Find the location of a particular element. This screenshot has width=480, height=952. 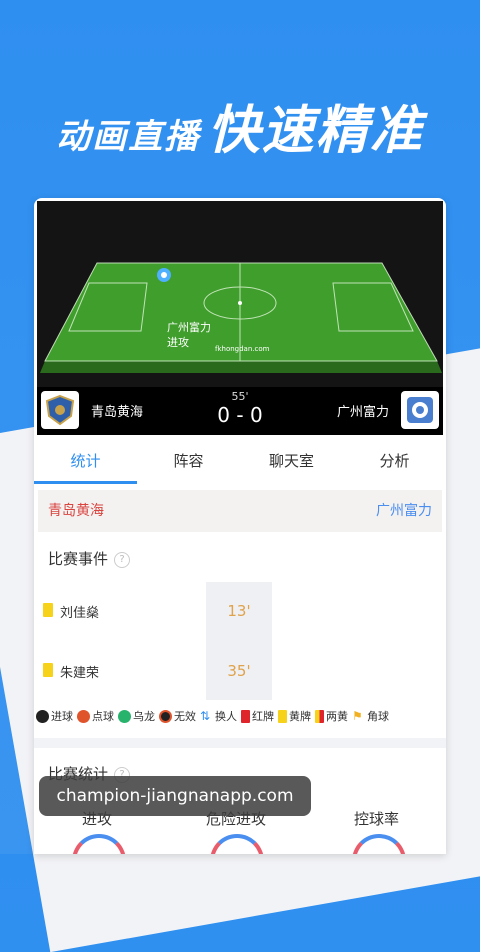

legend-item: 红牌 is located at coordinates (257, 716).